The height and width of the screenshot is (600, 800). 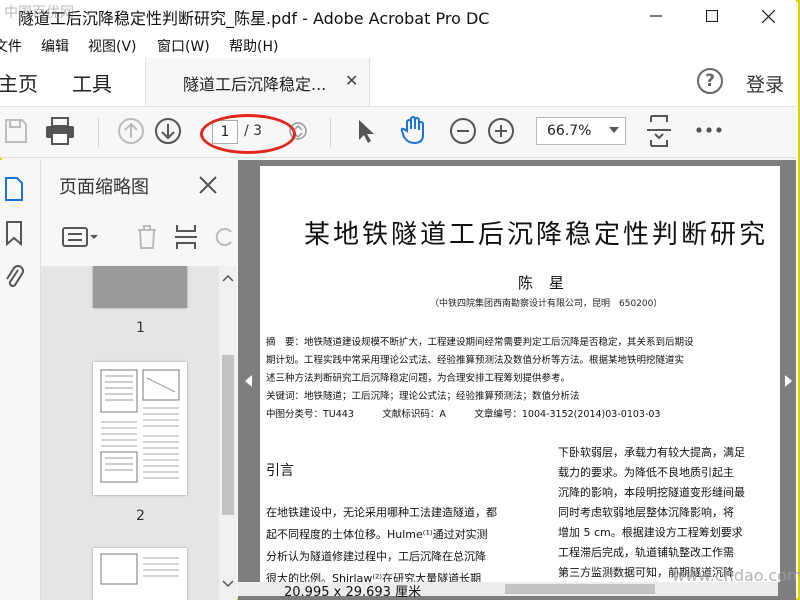 I want to click on hand-tool-icon, so click(x=414, y=130).